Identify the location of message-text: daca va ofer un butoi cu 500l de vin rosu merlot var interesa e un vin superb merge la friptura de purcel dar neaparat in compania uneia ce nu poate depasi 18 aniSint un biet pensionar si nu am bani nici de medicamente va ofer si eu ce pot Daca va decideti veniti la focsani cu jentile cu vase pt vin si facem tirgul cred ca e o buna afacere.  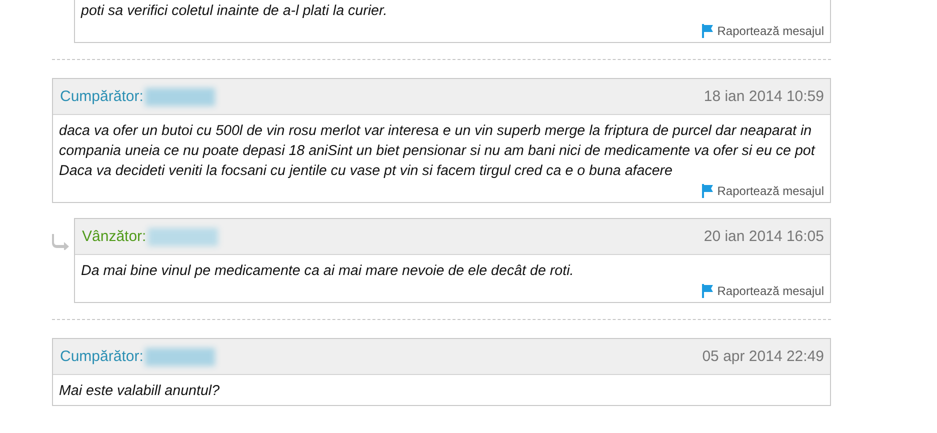
(437, 151).